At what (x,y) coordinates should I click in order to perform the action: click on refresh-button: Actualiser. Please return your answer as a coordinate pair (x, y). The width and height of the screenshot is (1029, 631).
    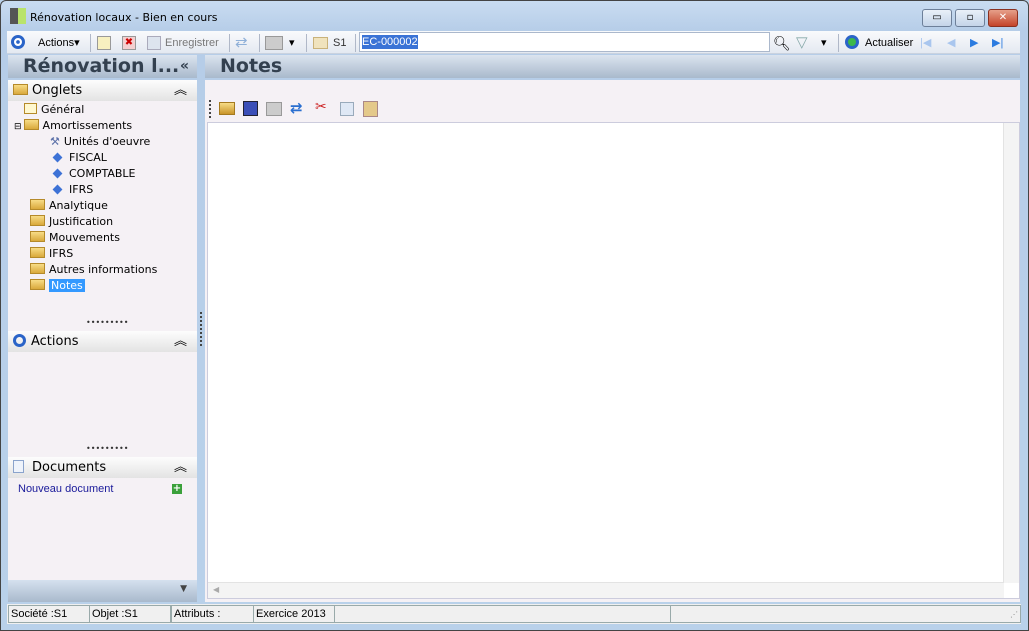
    Looking at the image, I should click on (889, 43).